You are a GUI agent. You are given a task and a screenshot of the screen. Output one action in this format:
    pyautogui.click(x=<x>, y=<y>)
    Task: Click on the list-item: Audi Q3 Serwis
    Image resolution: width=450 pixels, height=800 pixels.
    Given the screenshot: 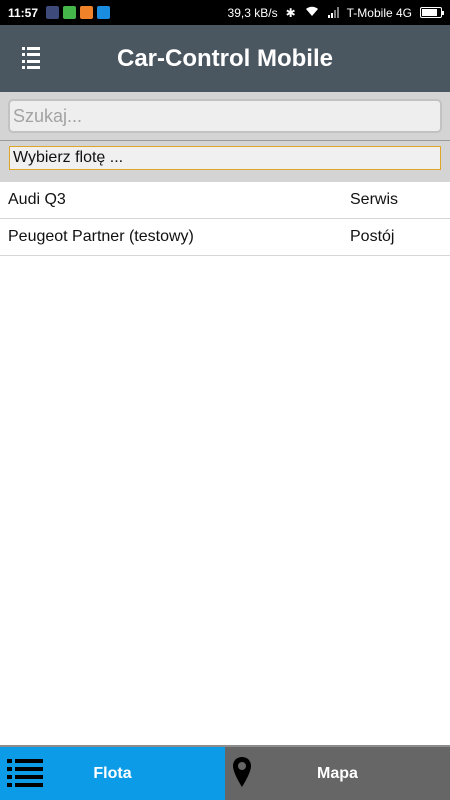 What is the action you would take?
    pyautogui.click(x=225, y=200)
    